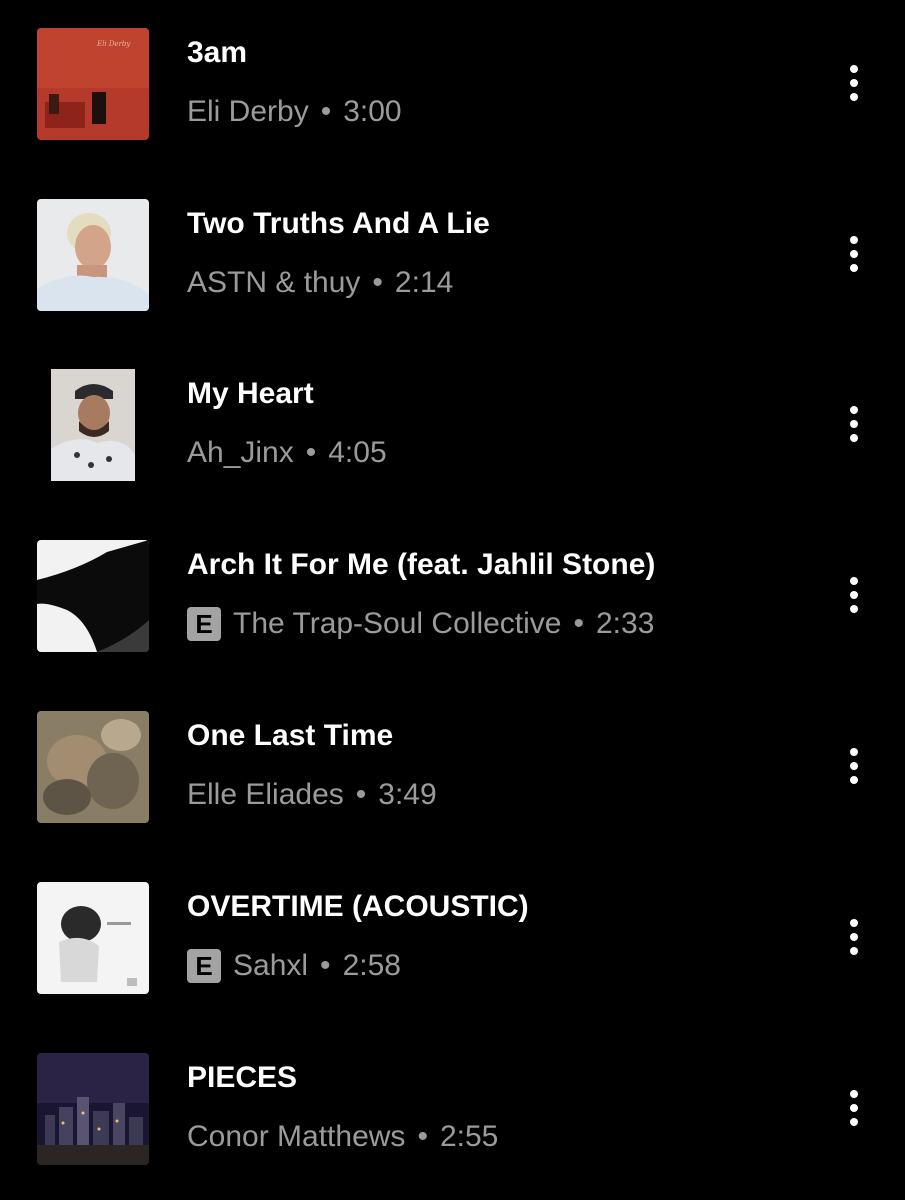 This screenshot has height=1200, width=905. Describe the element at coordinates (372, 111) in the screenshot. I see `track-duration: 3:00` at that location.